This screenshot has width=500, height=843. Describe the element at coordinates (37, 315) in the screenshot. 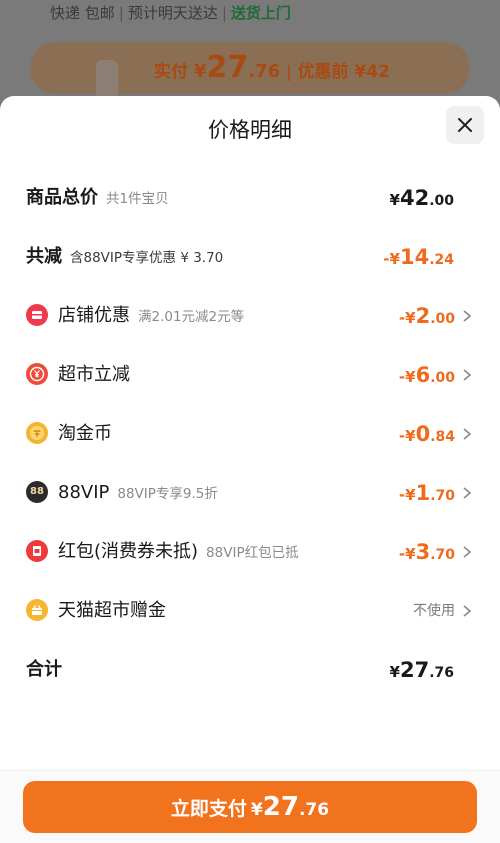

I see `store-coupon-icon` at that location.